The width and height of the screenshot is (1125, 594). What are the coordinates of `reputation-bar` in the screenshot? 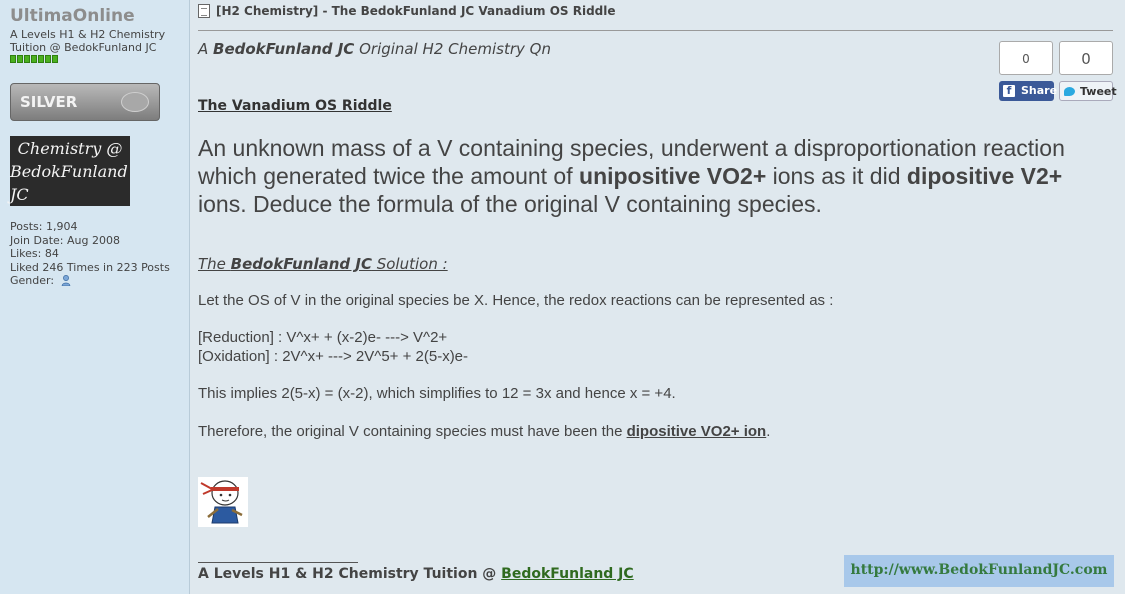 It's located at (34, 59).